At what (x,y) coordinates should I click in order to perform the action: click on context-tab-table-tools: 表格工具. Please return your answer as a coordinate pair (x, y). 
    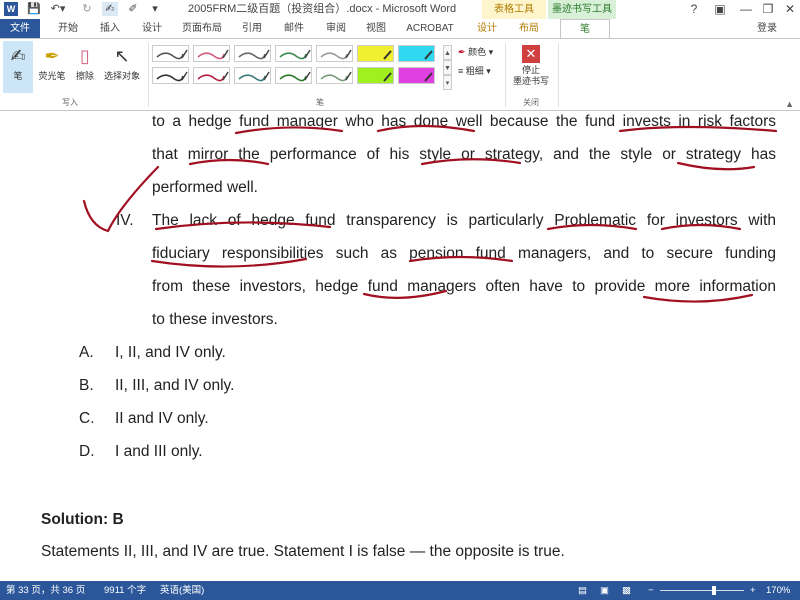
    Looking at the image, I should click on (514, 9).